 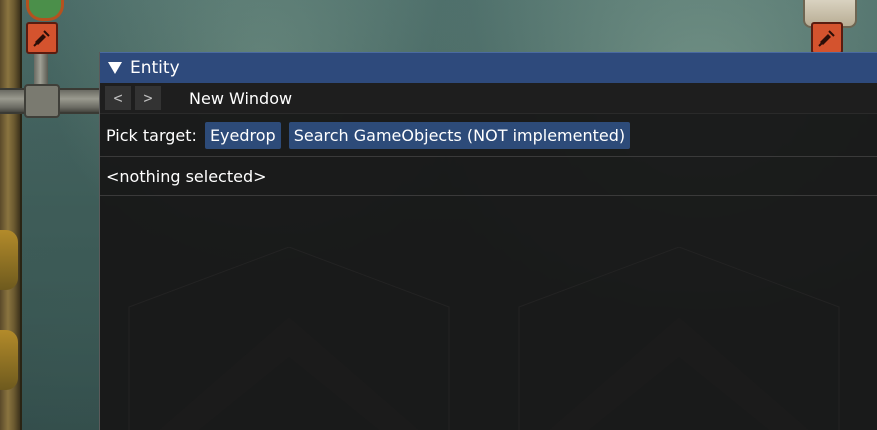 What do you see at coordinates (148, 98) in the screenshot?
I see `nav-forward-button: >` at bounding box center [148, 98].